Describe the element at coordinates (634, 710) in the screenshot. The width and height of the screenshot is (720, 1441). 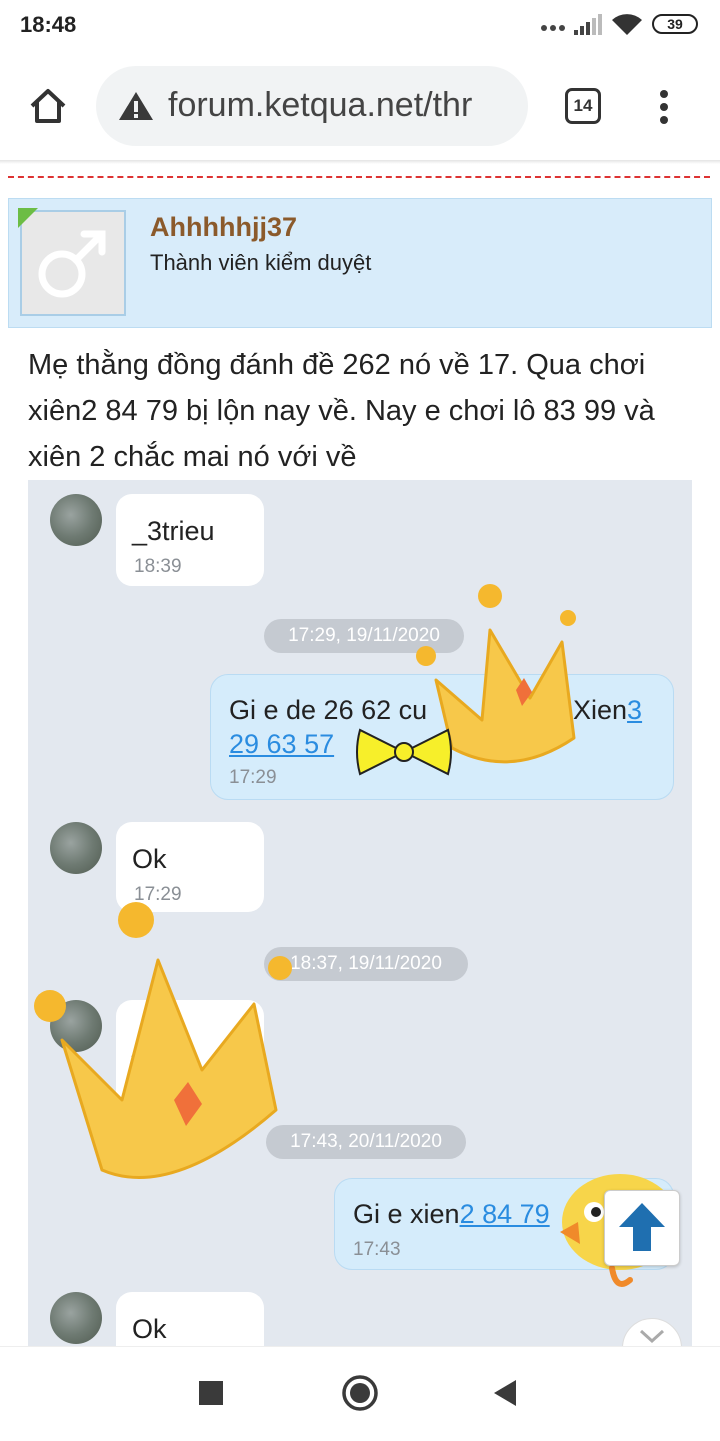
I see `phone-link: 3` at that location.